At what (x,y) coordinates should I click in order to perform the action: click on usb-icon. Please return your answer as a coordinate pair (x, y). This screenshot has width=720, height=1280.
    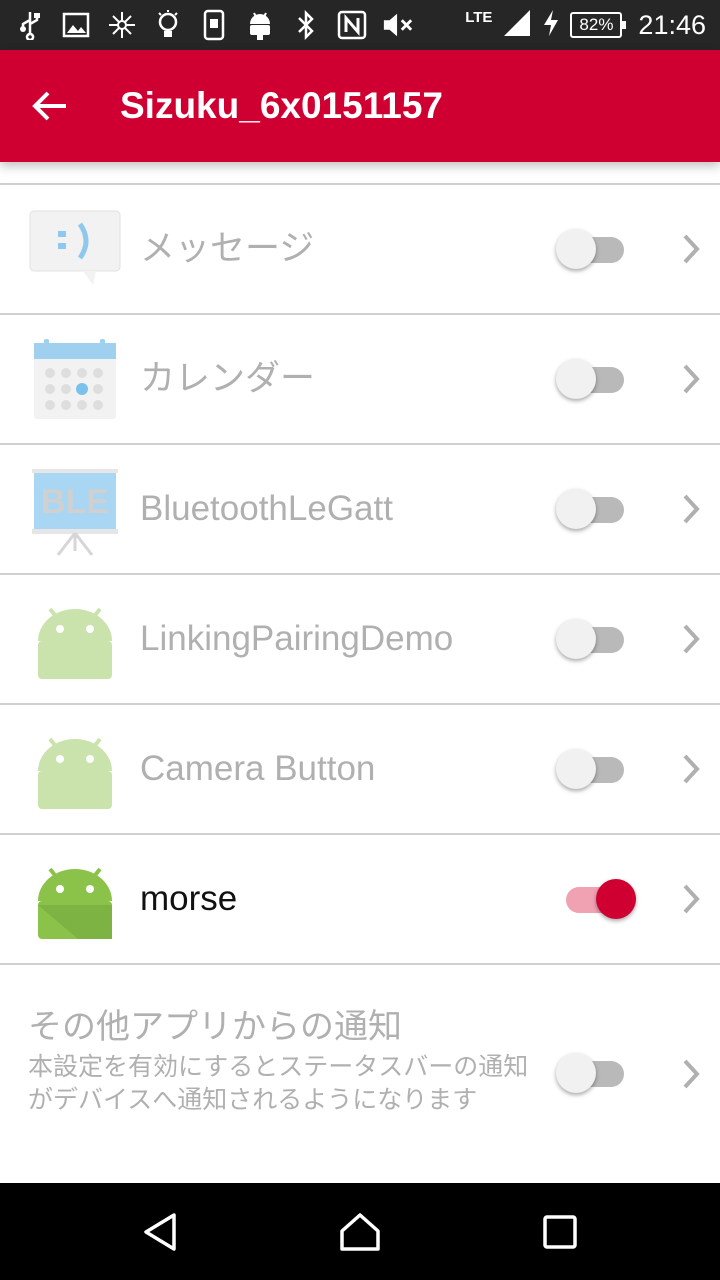
    Looking at the image, I should click on (30, 25).